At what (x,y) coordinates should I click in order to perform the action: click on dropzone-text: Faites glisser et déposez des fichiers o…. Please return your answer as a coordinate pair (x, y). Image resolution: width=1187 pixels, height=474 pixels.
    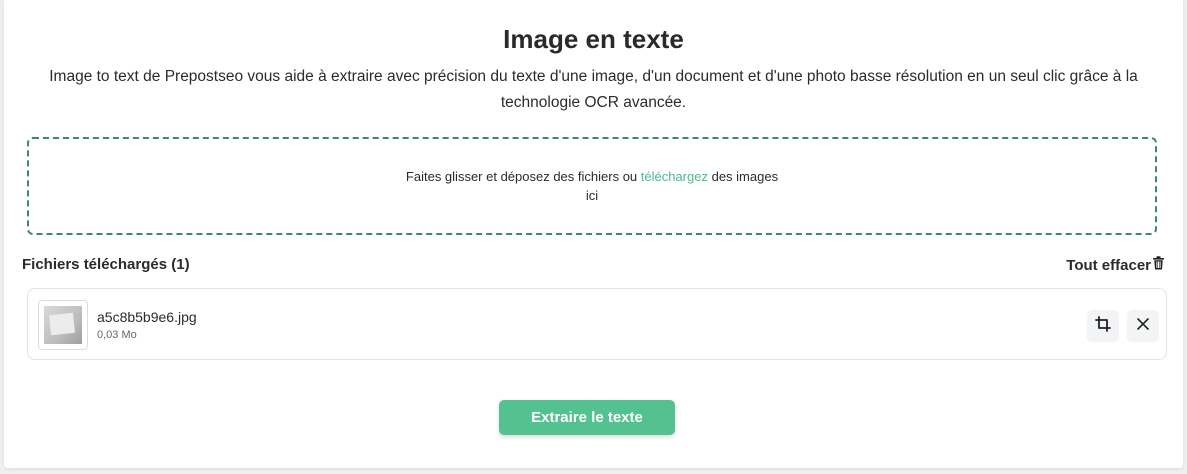
    Looking at the image, I should click on (592, 186).